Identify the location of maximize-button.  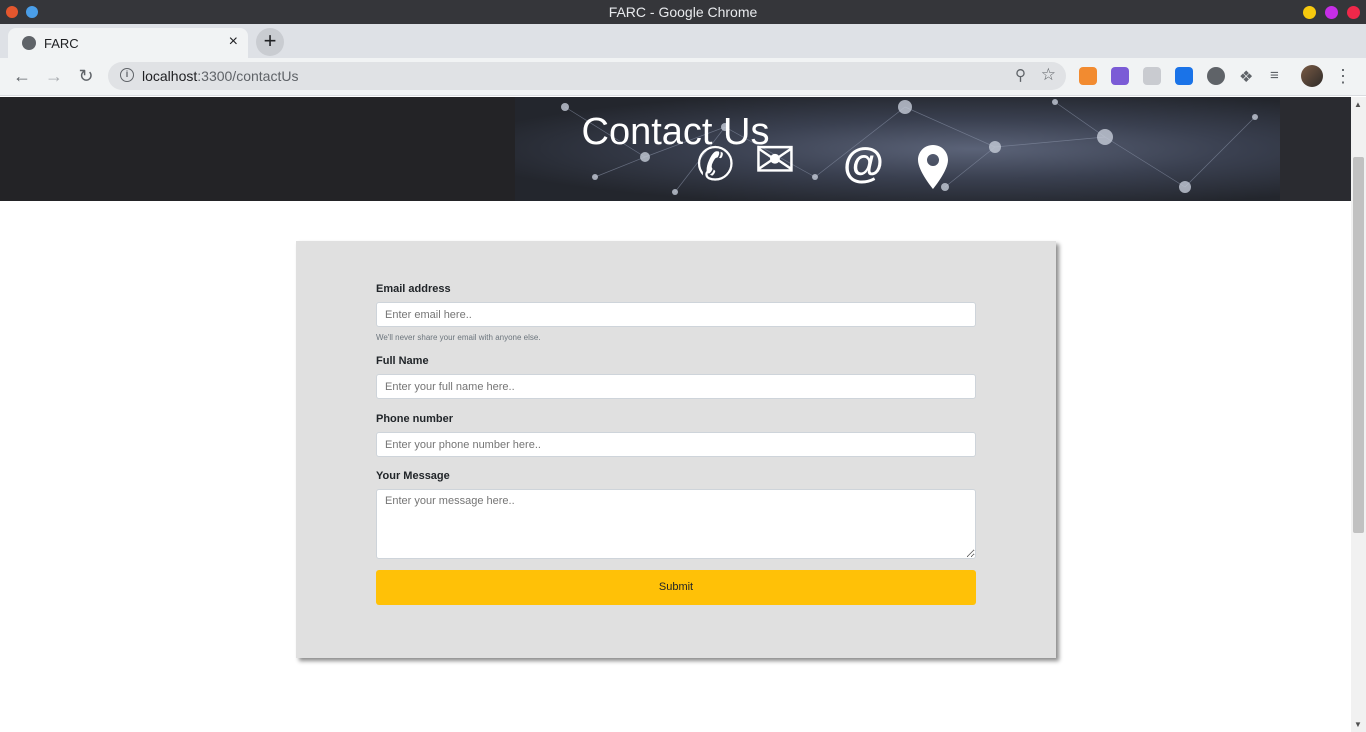
(1331, 12).